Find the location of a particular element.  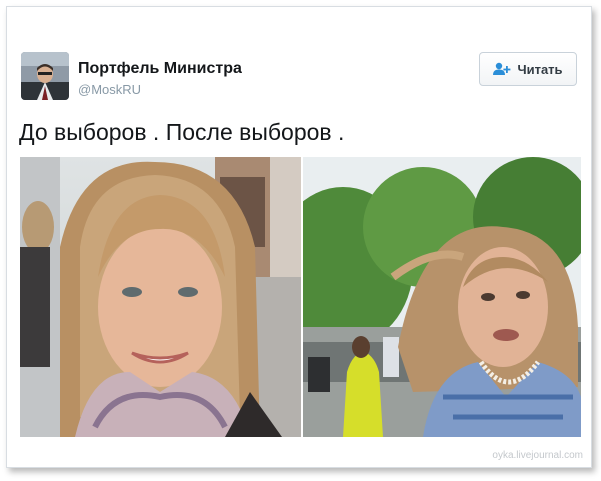

avatar-image is located at coordinates (45, 76).